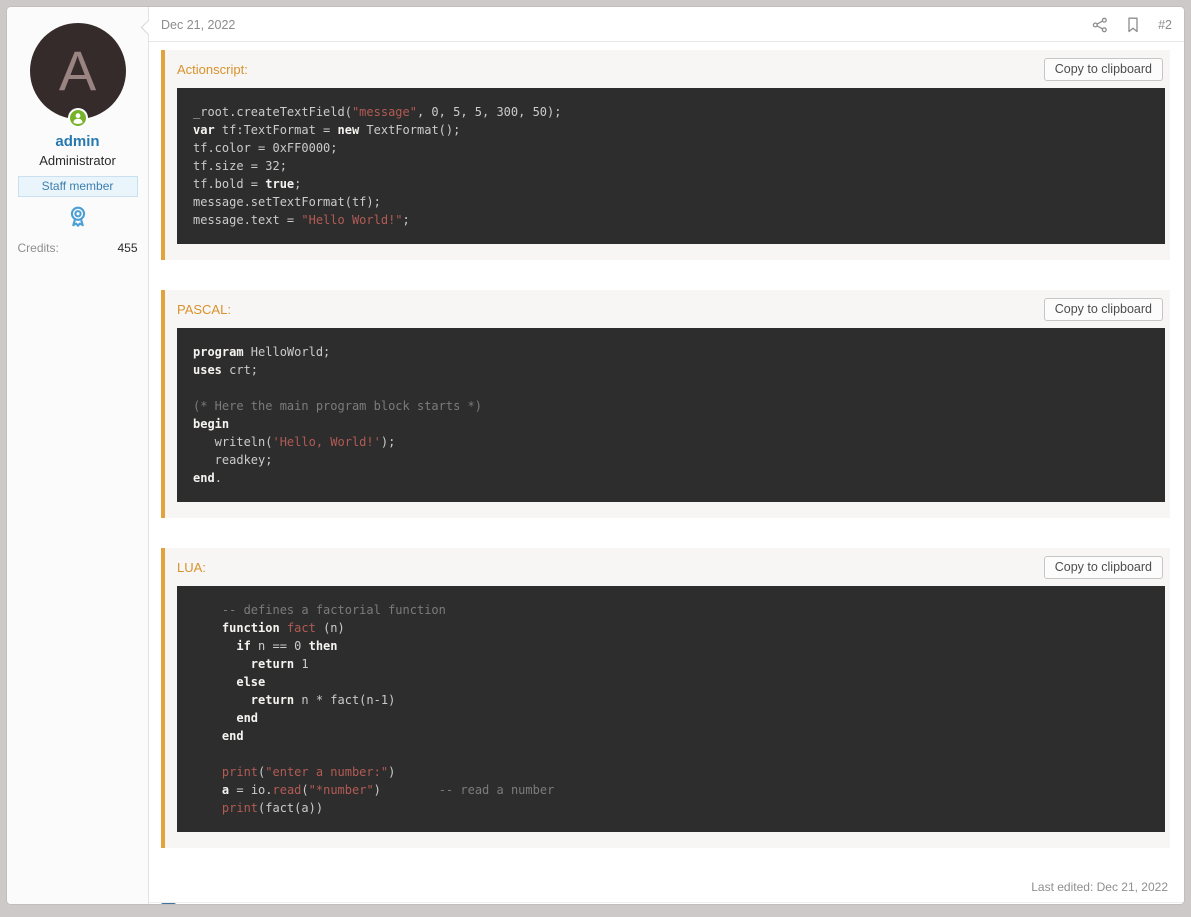  Describe the element at coordinates (198, 25) in the screenshot. I see `post-date-link: Dec 21, 2022` at that location.